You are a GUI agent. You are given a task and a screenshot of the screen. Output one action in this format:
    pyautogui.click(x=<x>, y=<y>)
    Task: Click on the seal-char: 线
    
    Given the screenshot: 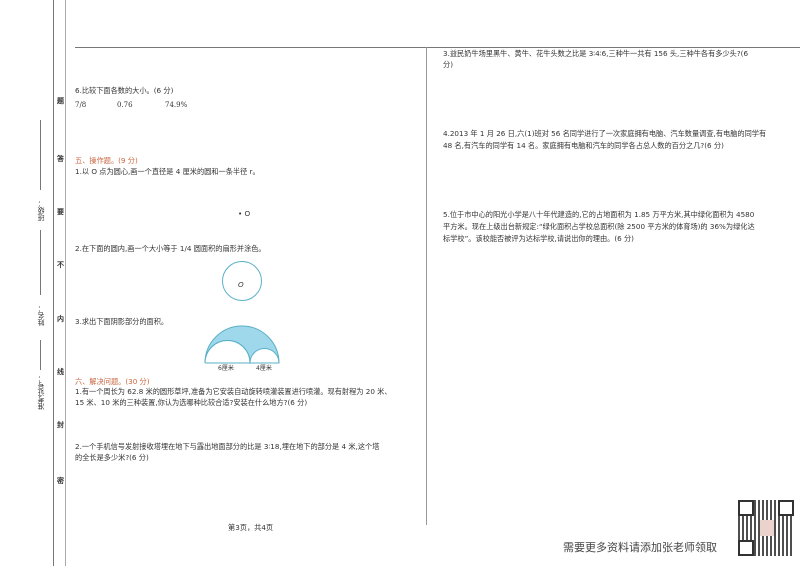 What is the action you would take?
    pyautogui.click(x=60, y=372)
    